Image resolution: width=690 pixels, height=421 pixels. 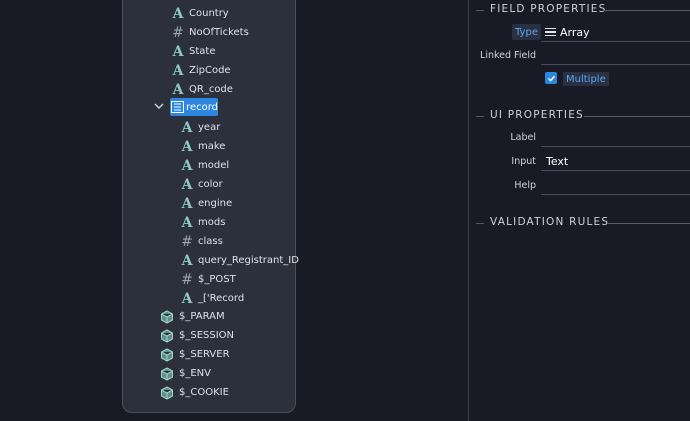 What do you see at coordinates (523, 137) in the screenshot?
I see `label-field-label: Label` at bounding box center [523, 137].